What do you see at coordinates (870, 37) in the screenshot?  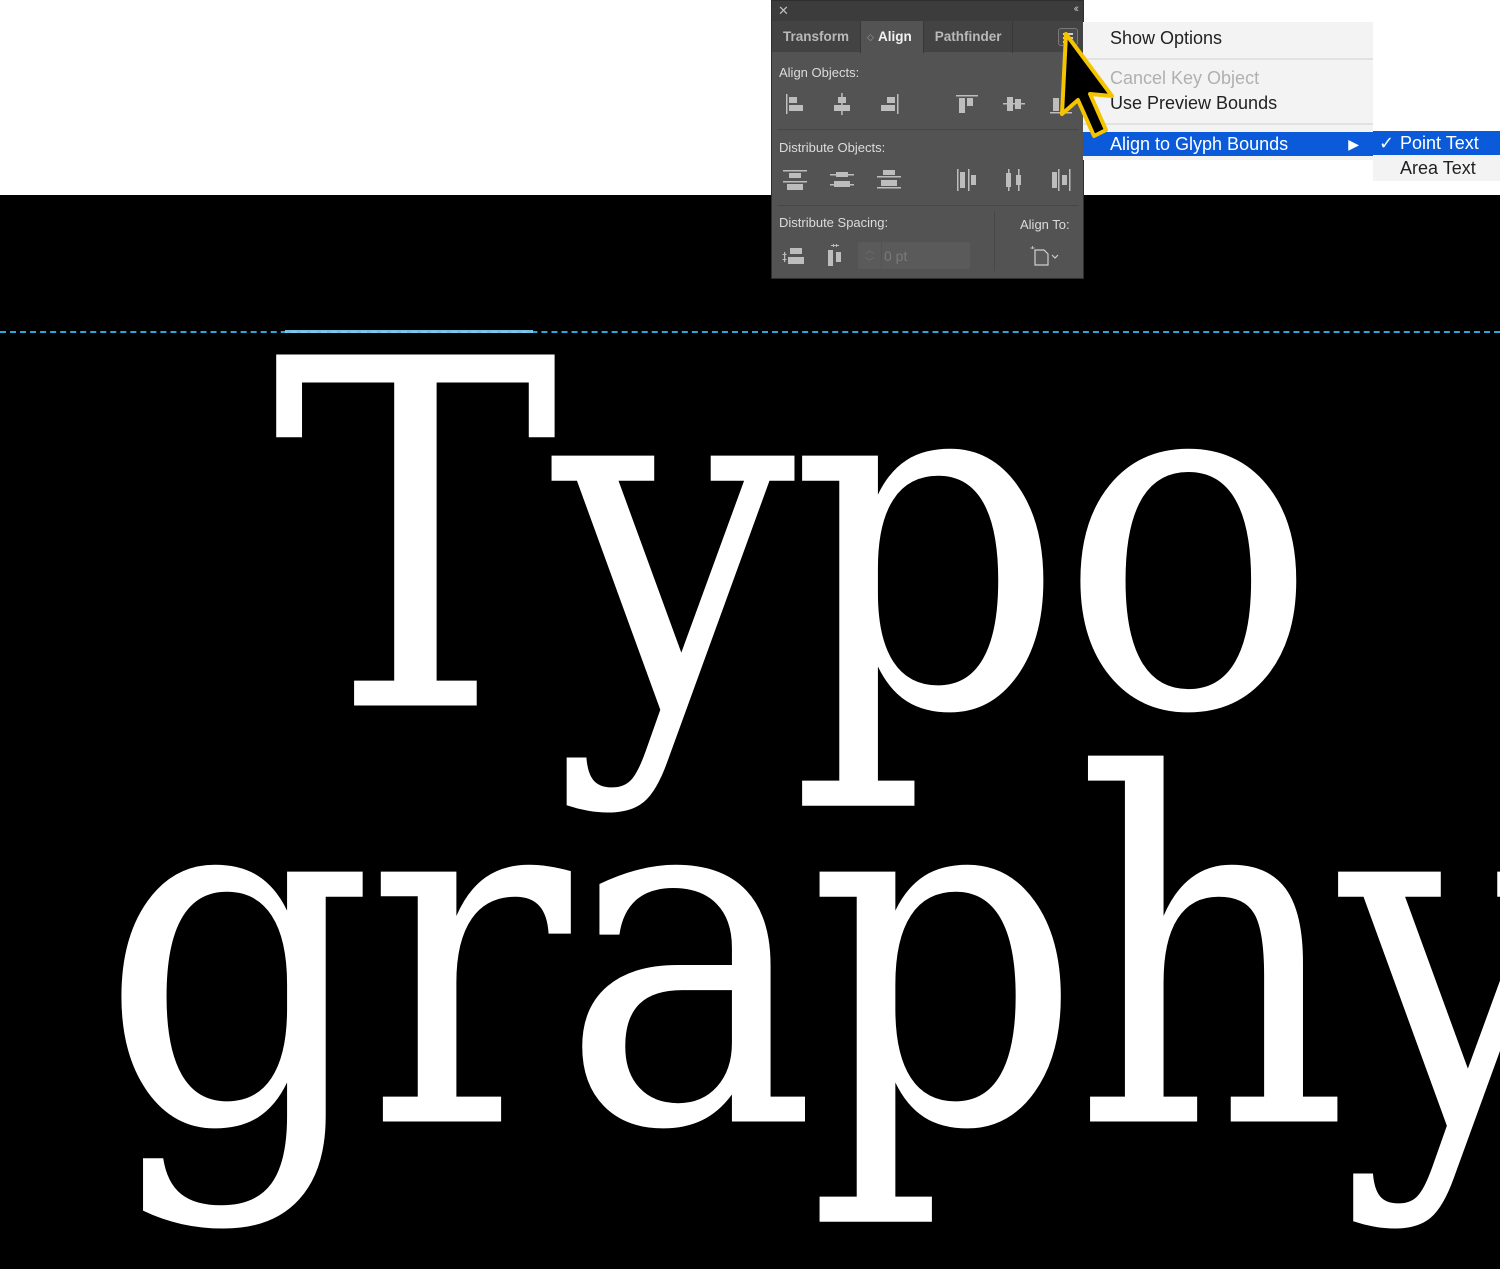 I see `tab-options-arrows-icon: ◇` at bounding box center [870, 37].